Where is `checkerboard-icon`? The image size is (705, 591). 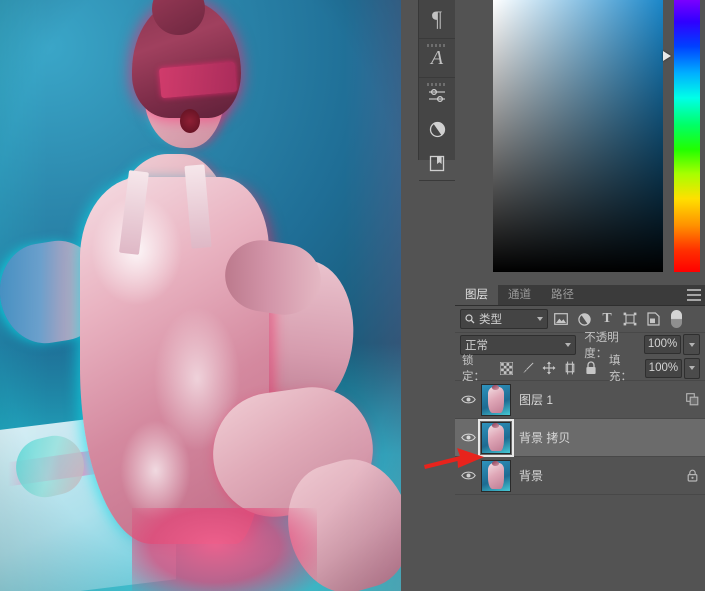
checkerboard-icon is located at coordinates (507, 368).